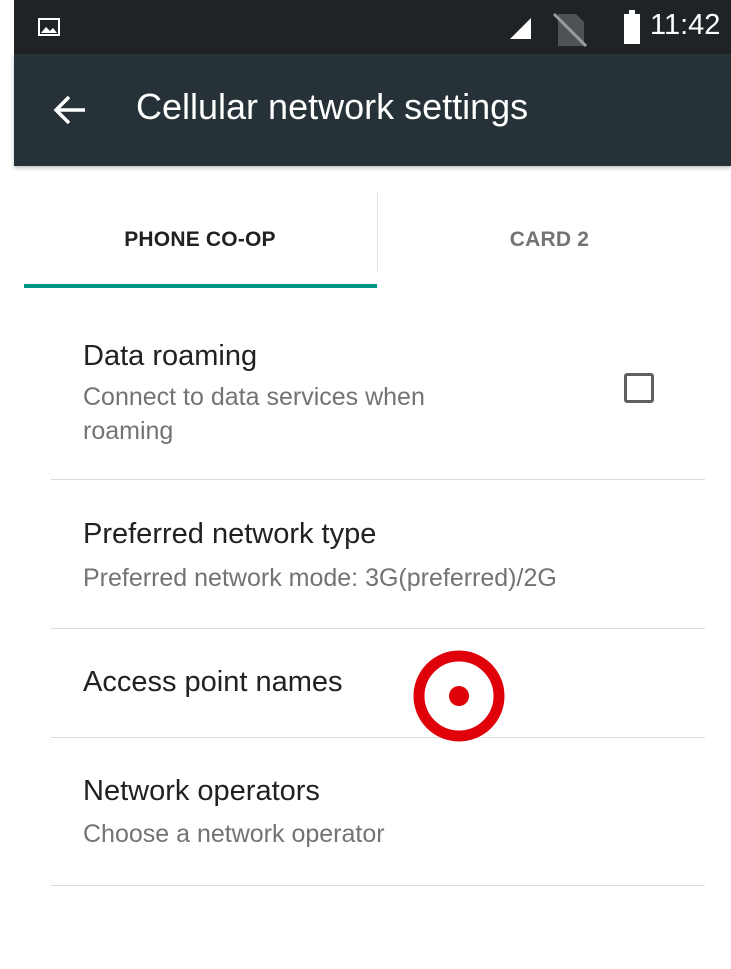 The image size is (731, 969). I want to click on app-bar: Cellular network settings, so click(372, 110).